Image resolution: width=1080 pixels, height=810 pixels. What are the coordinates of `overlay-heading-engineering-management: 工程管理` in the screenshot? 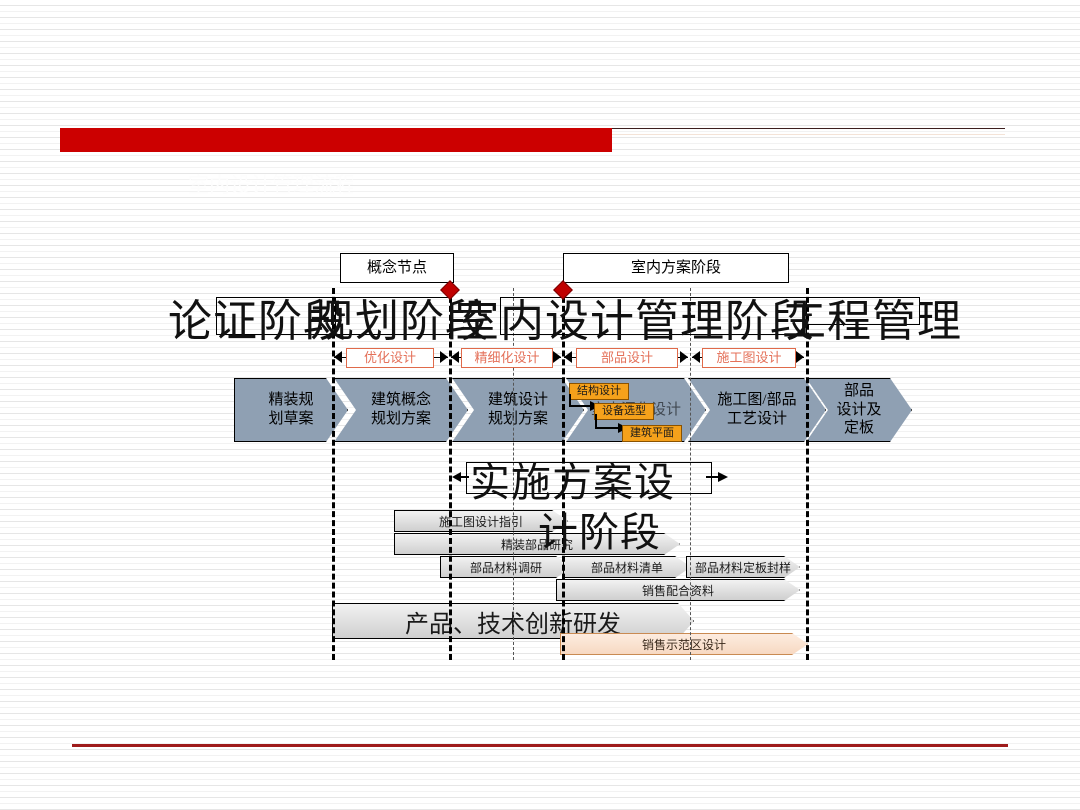 It's located at (872, 321).